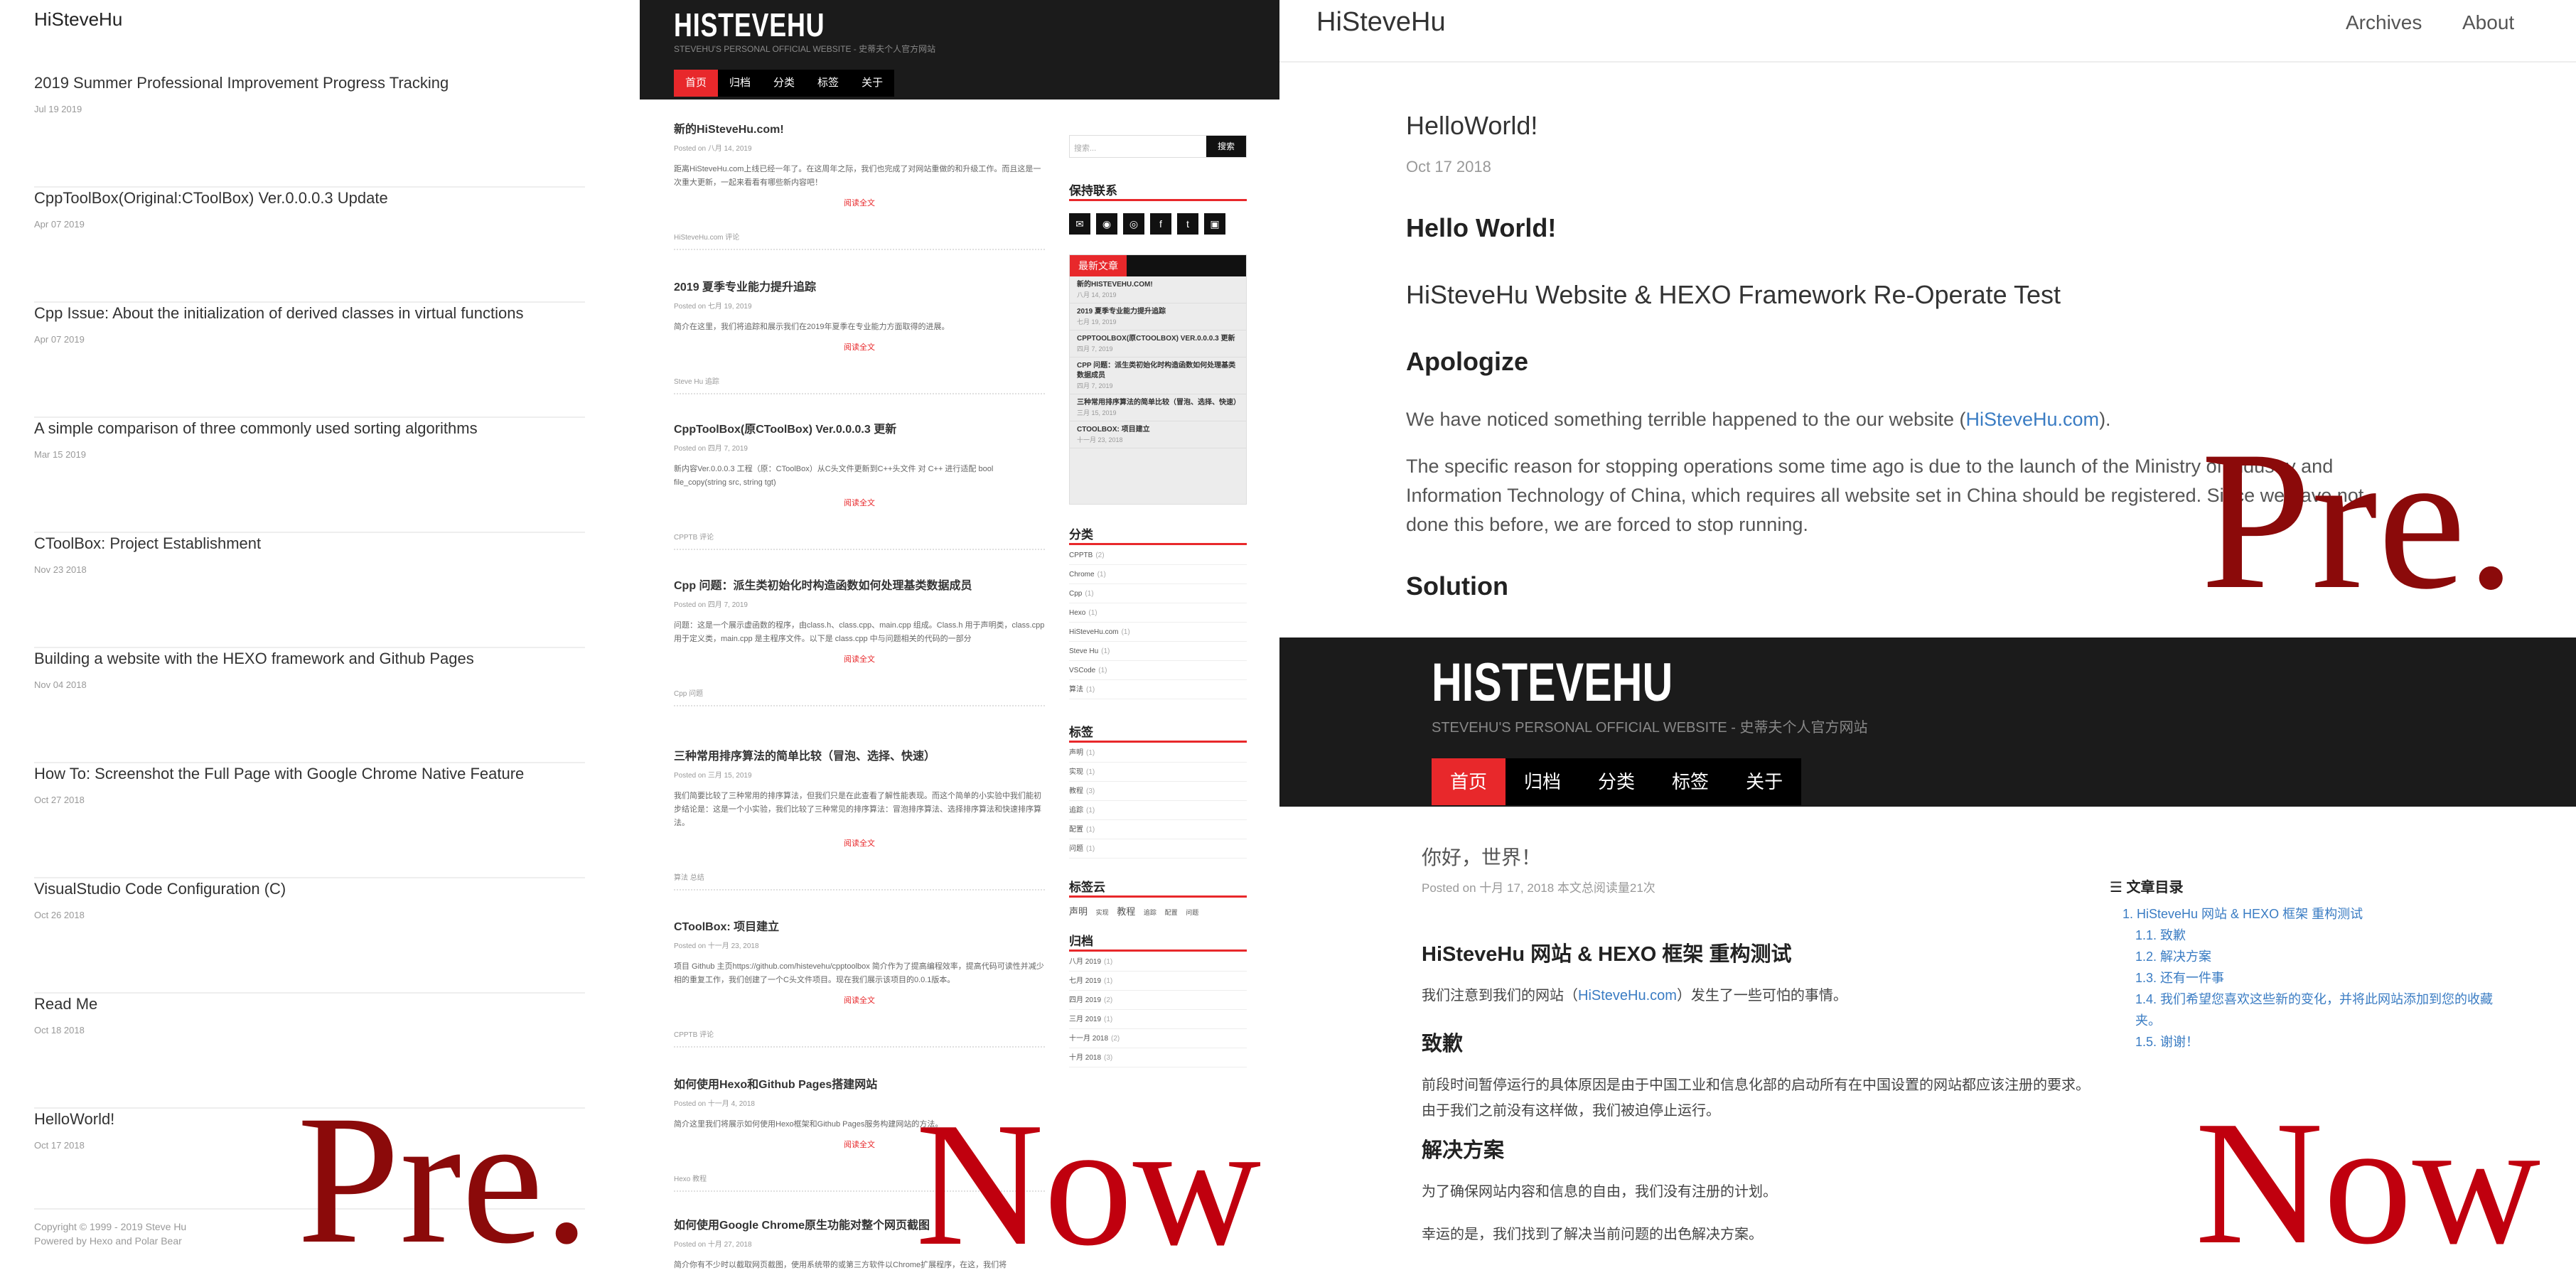 This screenshot has height=1275, width=2576. What do you see at coordinates (1082, 575) in the screenshot?
I see `category-name: Chrome` at bounding box center [1082, 575].